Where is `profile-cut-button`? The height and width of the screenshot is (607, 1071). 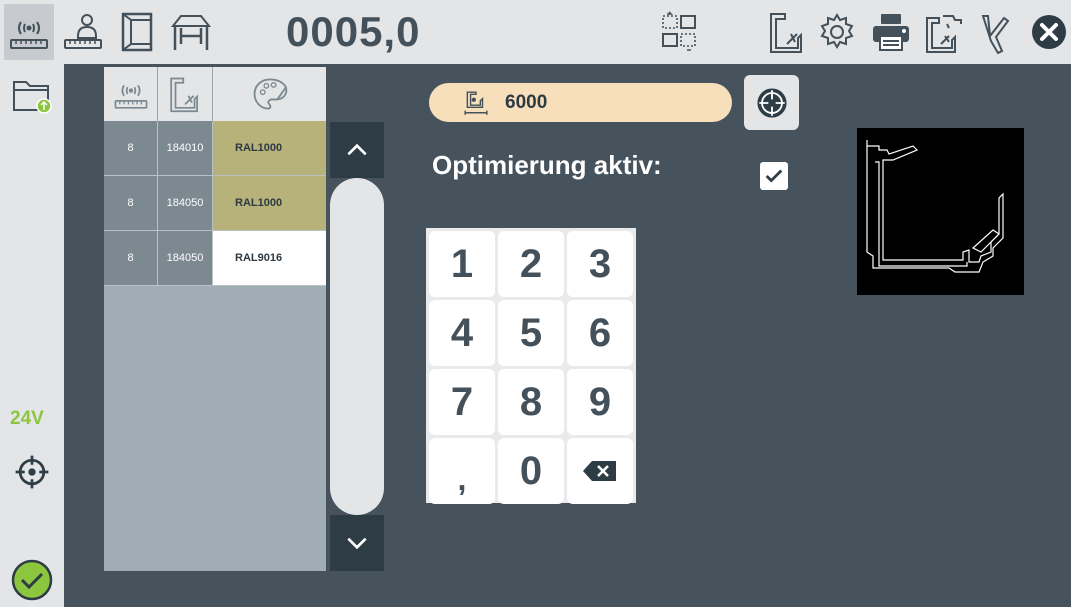 profile-cut-button is located at coordinates (787, 32).